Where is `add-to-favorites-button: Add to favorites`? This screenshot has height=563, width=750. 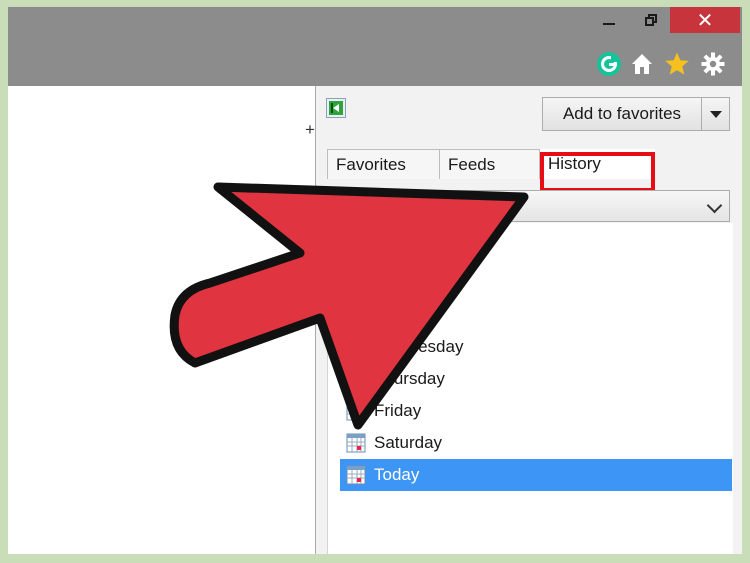 add-to-favorites-button: Add to favorites is located at coordinates (622, 114).